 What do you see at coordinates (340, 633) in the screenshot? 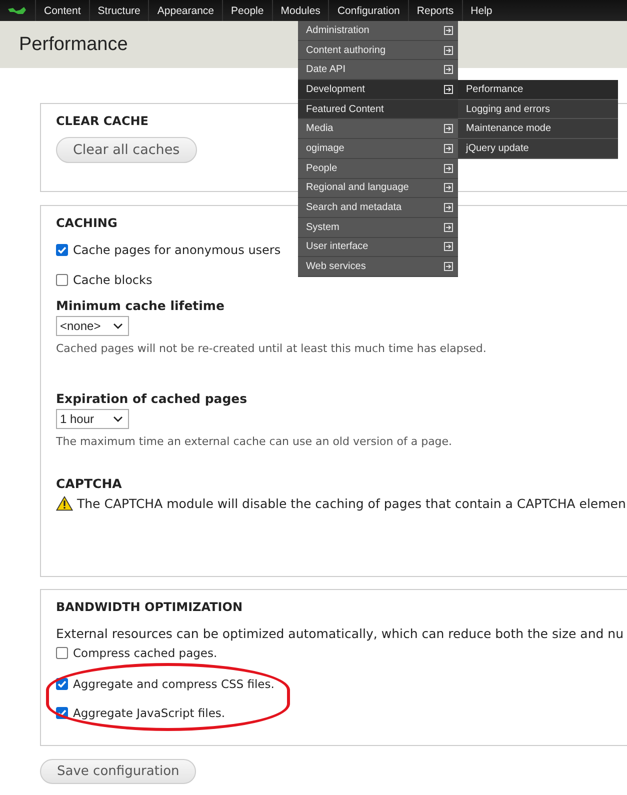
I see `section-description: External resources can be optimized automatically, which can reduce both the size and nu` at bounding box center [340, 633].